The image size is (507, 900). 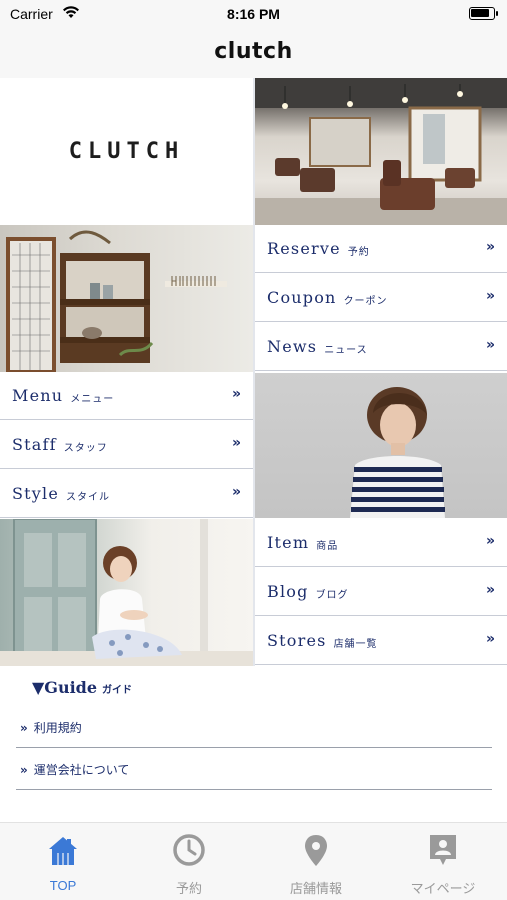 I want to click on menu-label: Menu, so click(x=38, y=395).